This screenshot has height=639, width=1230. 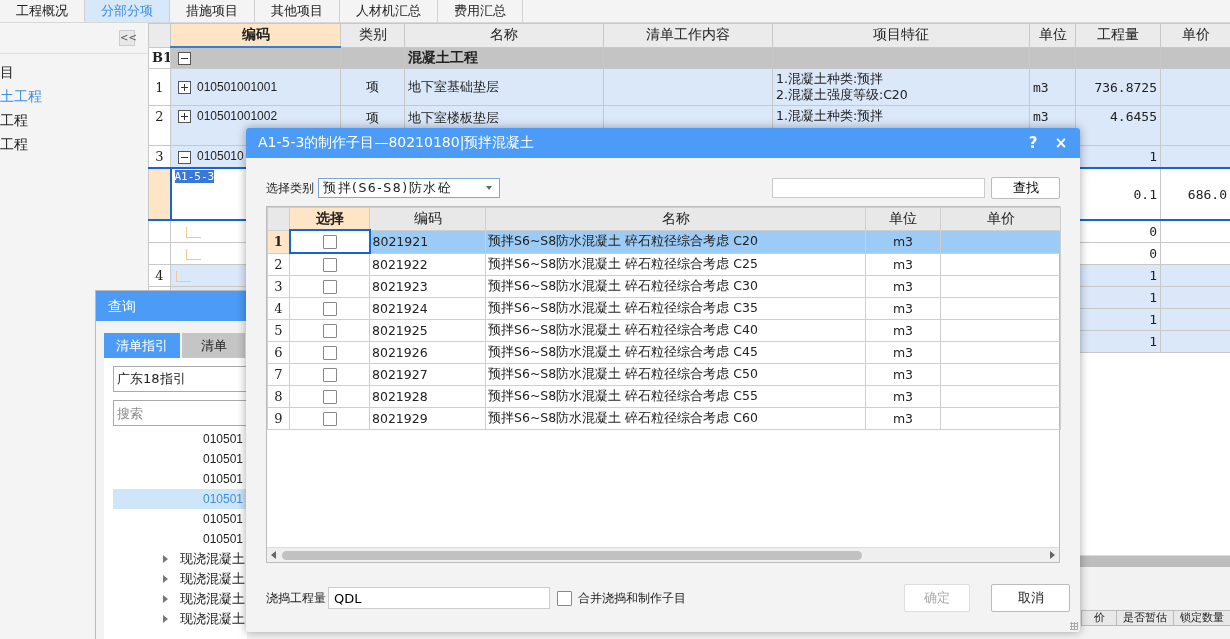 I want to click on column-header: 价, so click(x=1098, y=618).